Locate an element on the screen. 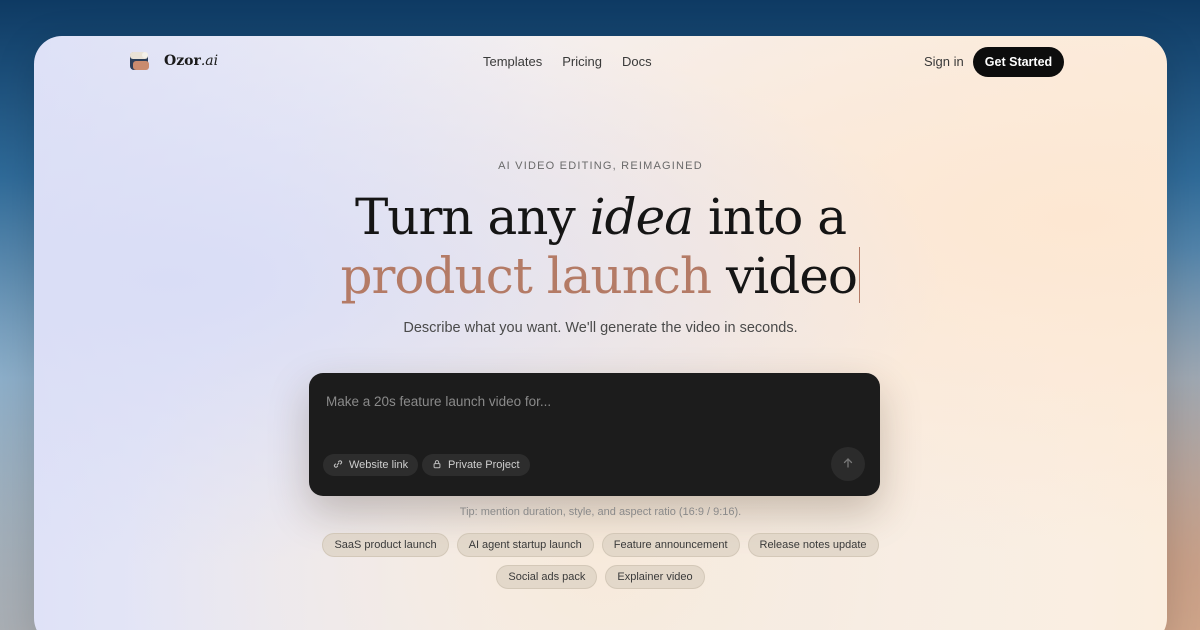 The image size is (1200, 630). prompt-box: Website link Private Project is located at coordinates (594, 434).